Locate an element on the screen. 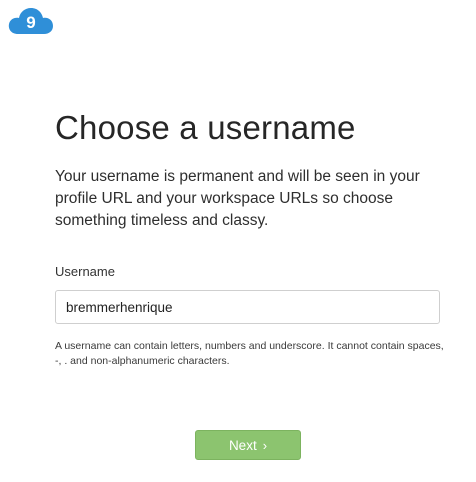  cloud9-logo-icon: 9 is located at coordinates (31, 22).